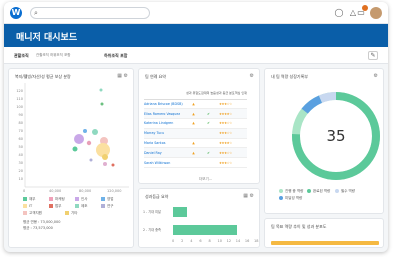 Image resolution: width=400 pixels, height=257 pixels. Describe the element at coordinates (318, 191) in the screenshot. I see `legend-item: 완료된 역량` at that location.